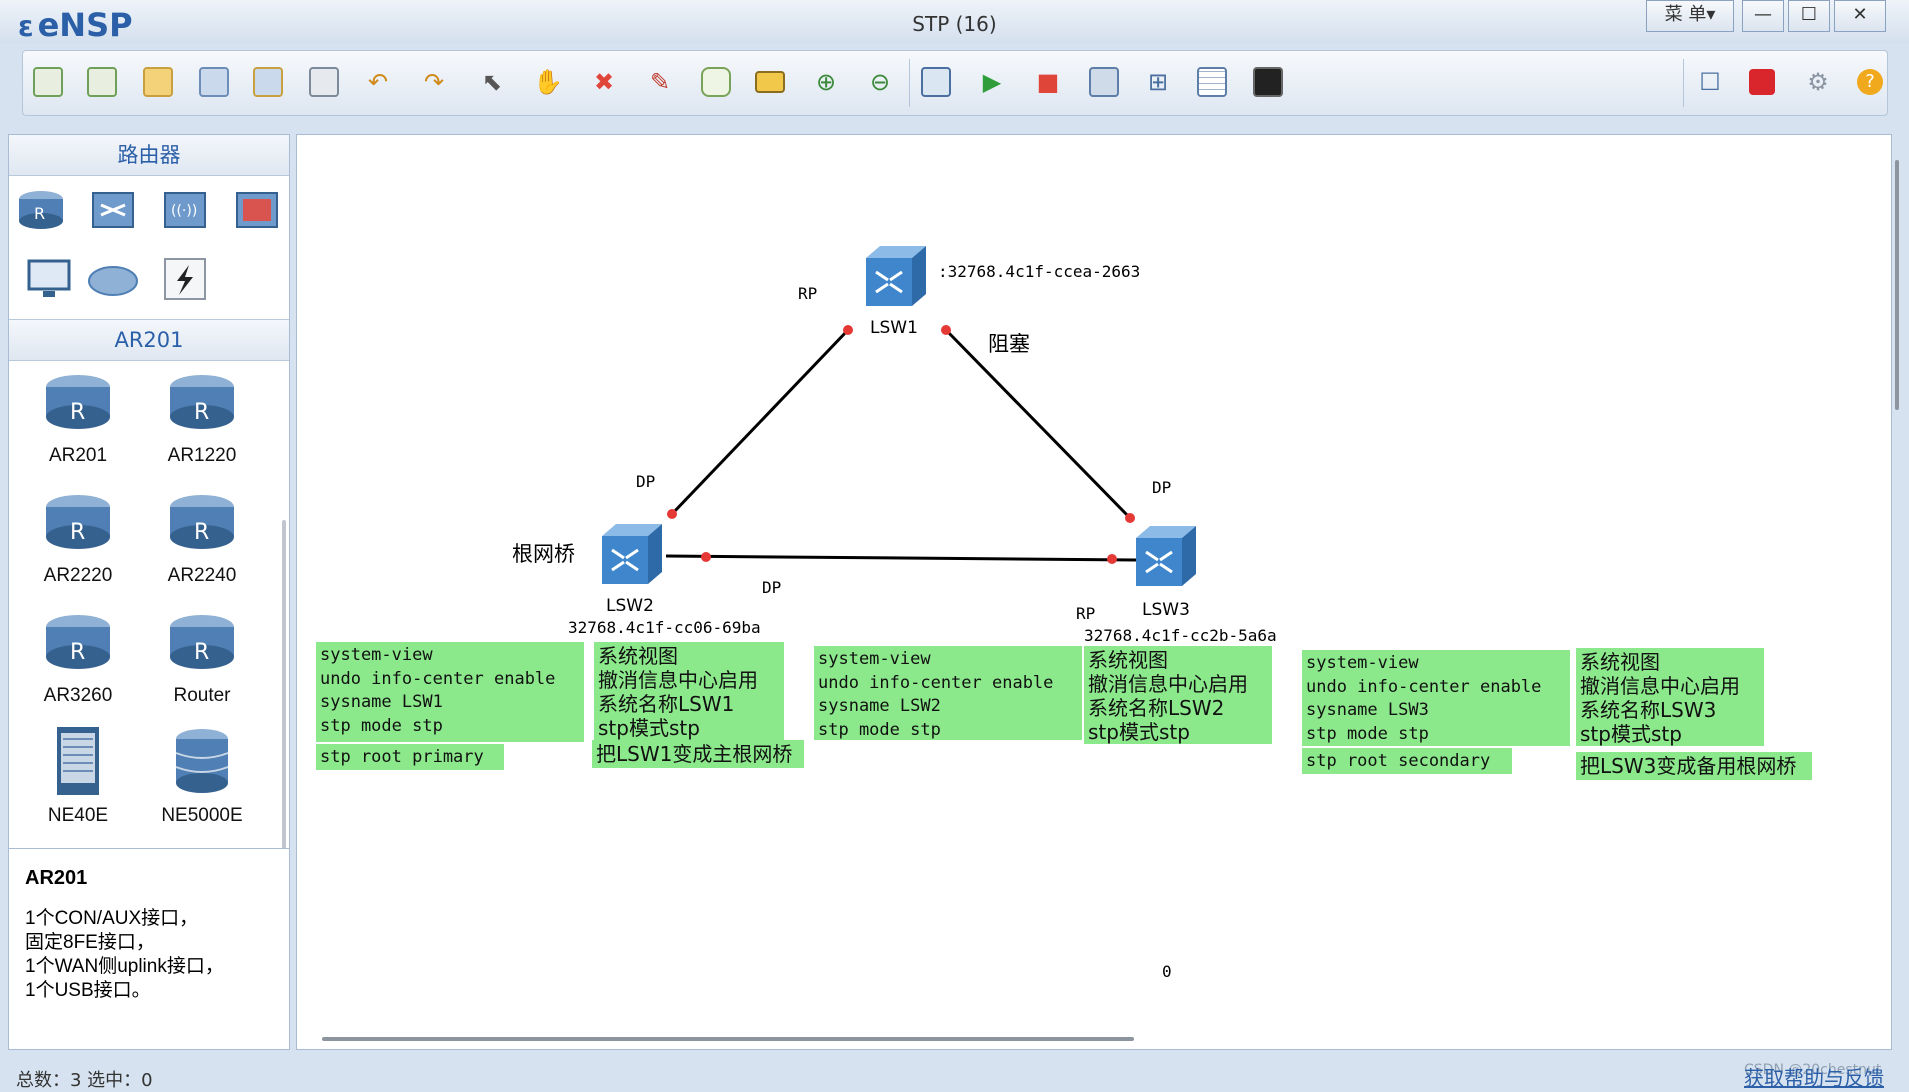 Image resolution: width=1909 pixels, height=1092 pixels. I want to click on note-lsw3-root-secondary: stp root secondary, so click(1407, 761).